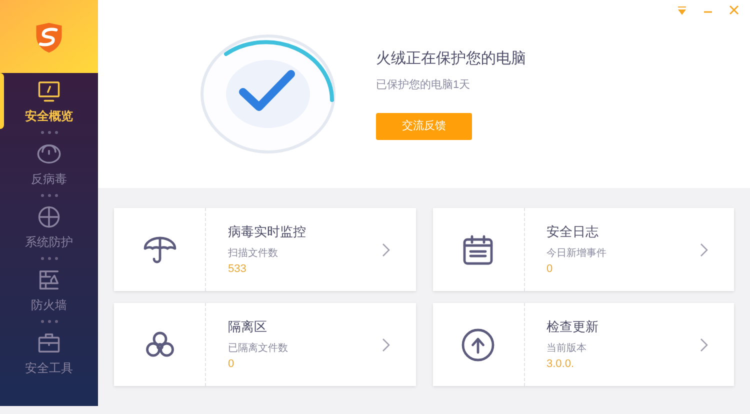 The height and width of the screenshot is (414, 750). What do you see at coordinates (478, 344) in the screenshot?
I see `upload-circle-icon` at bounding box center [478, 344].